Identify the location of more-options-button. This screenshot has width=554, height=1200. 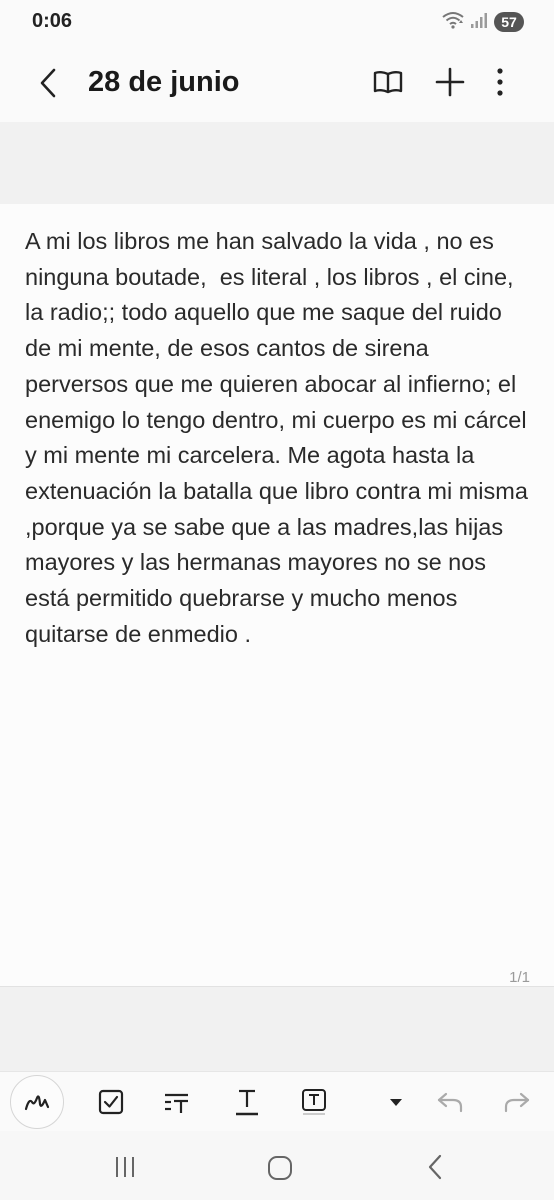
(502, 82).